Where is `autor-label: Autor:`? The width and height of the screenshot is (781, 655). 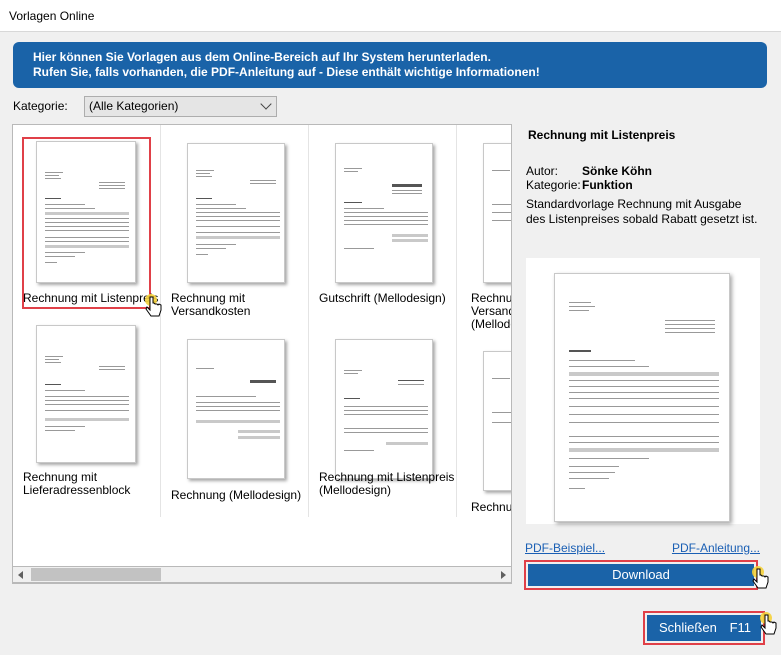 autor-label: Autor: is located at coordinates (542, 171).